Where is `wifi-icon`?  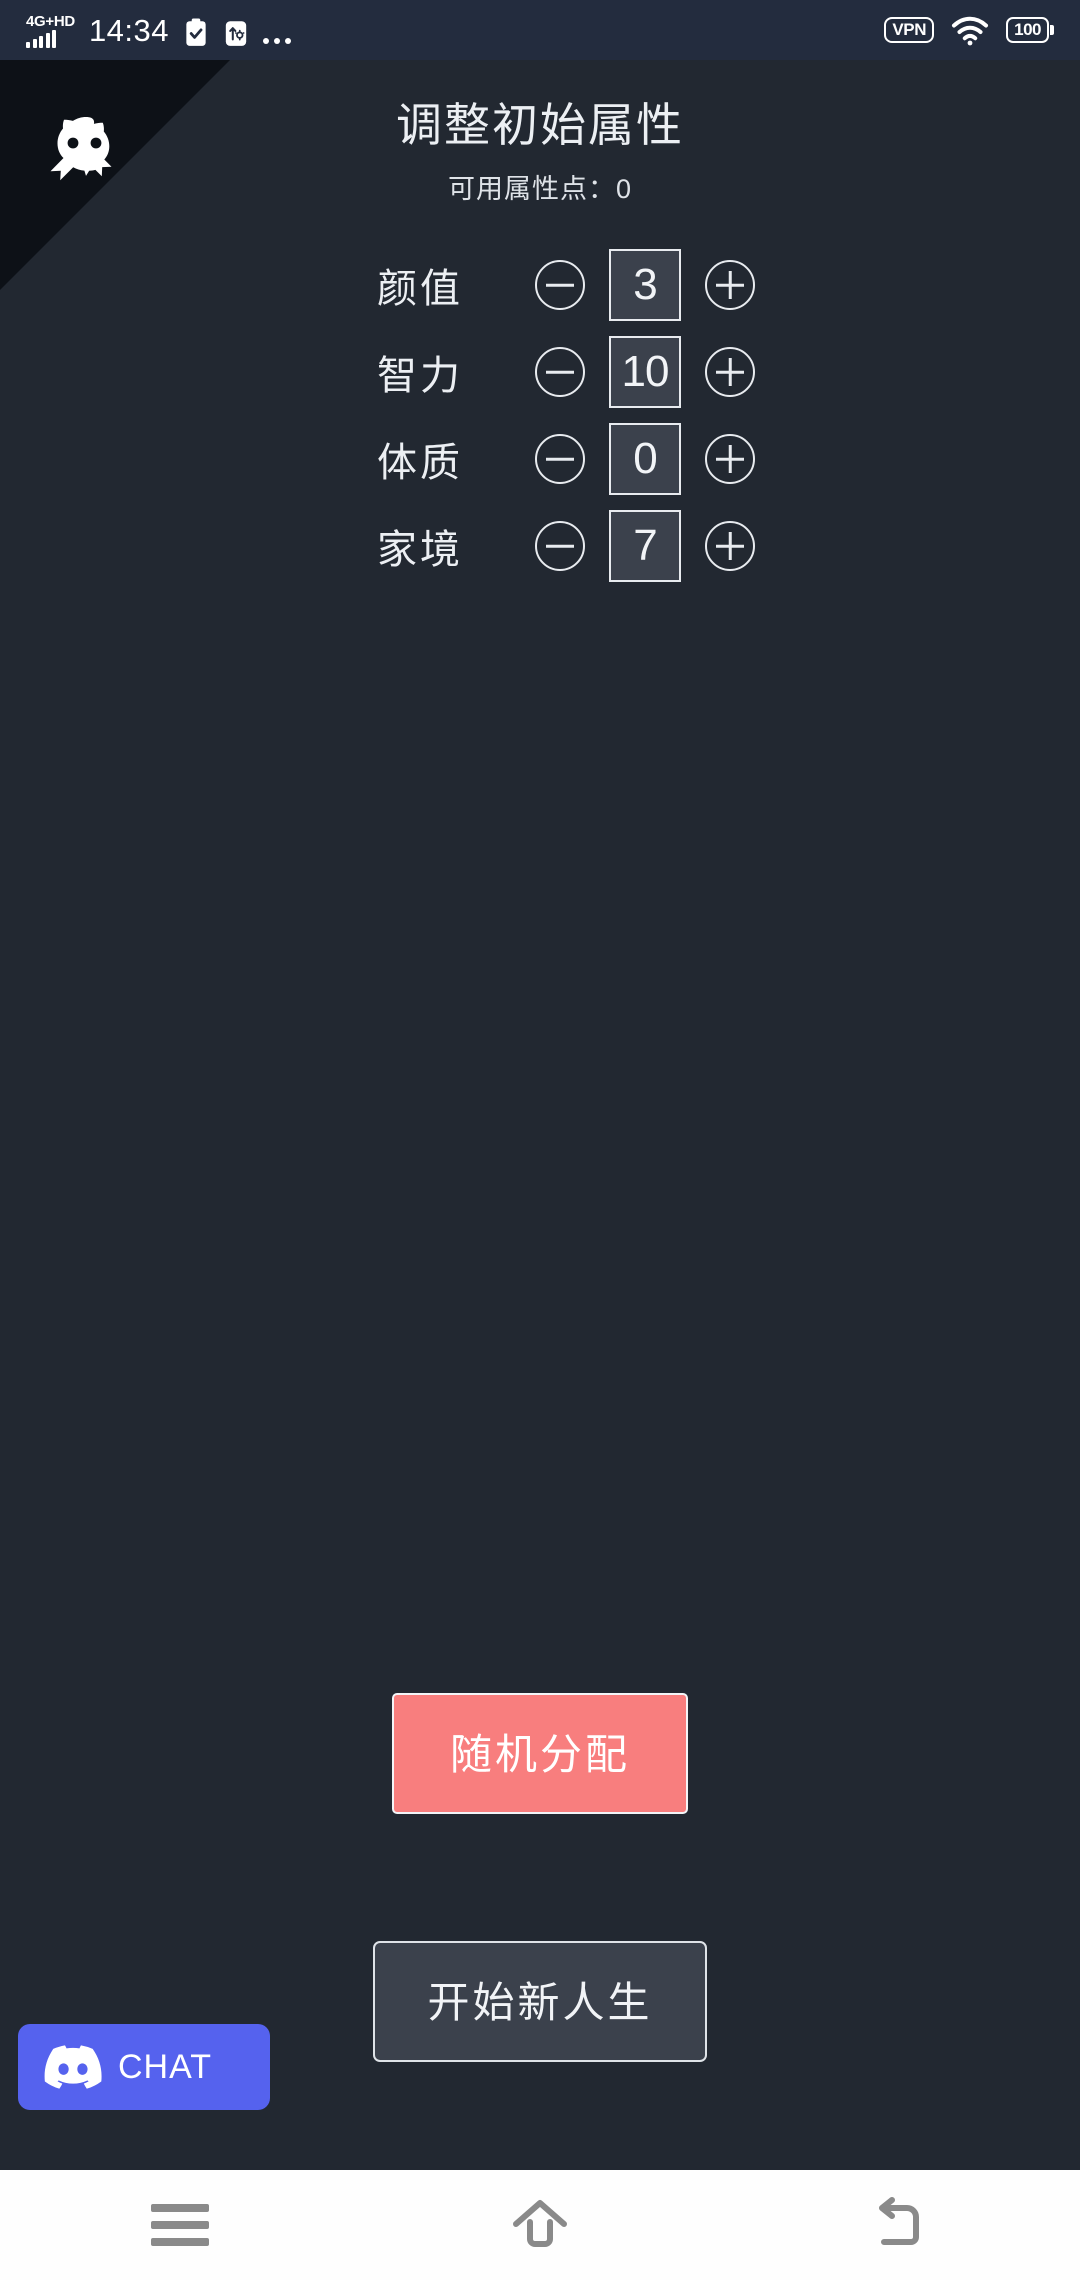
wifi-icon is located at coordinates (970, 31).